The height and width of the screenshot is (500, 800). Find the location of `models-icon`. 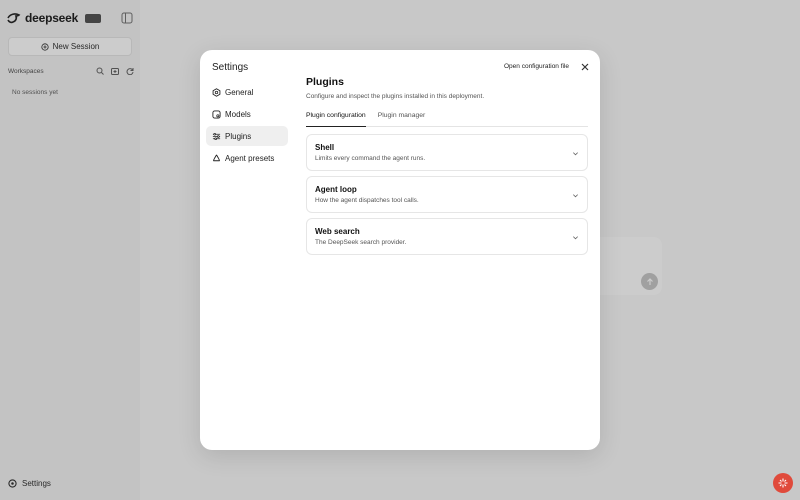

models-icon is located at coordinates (216, 114).